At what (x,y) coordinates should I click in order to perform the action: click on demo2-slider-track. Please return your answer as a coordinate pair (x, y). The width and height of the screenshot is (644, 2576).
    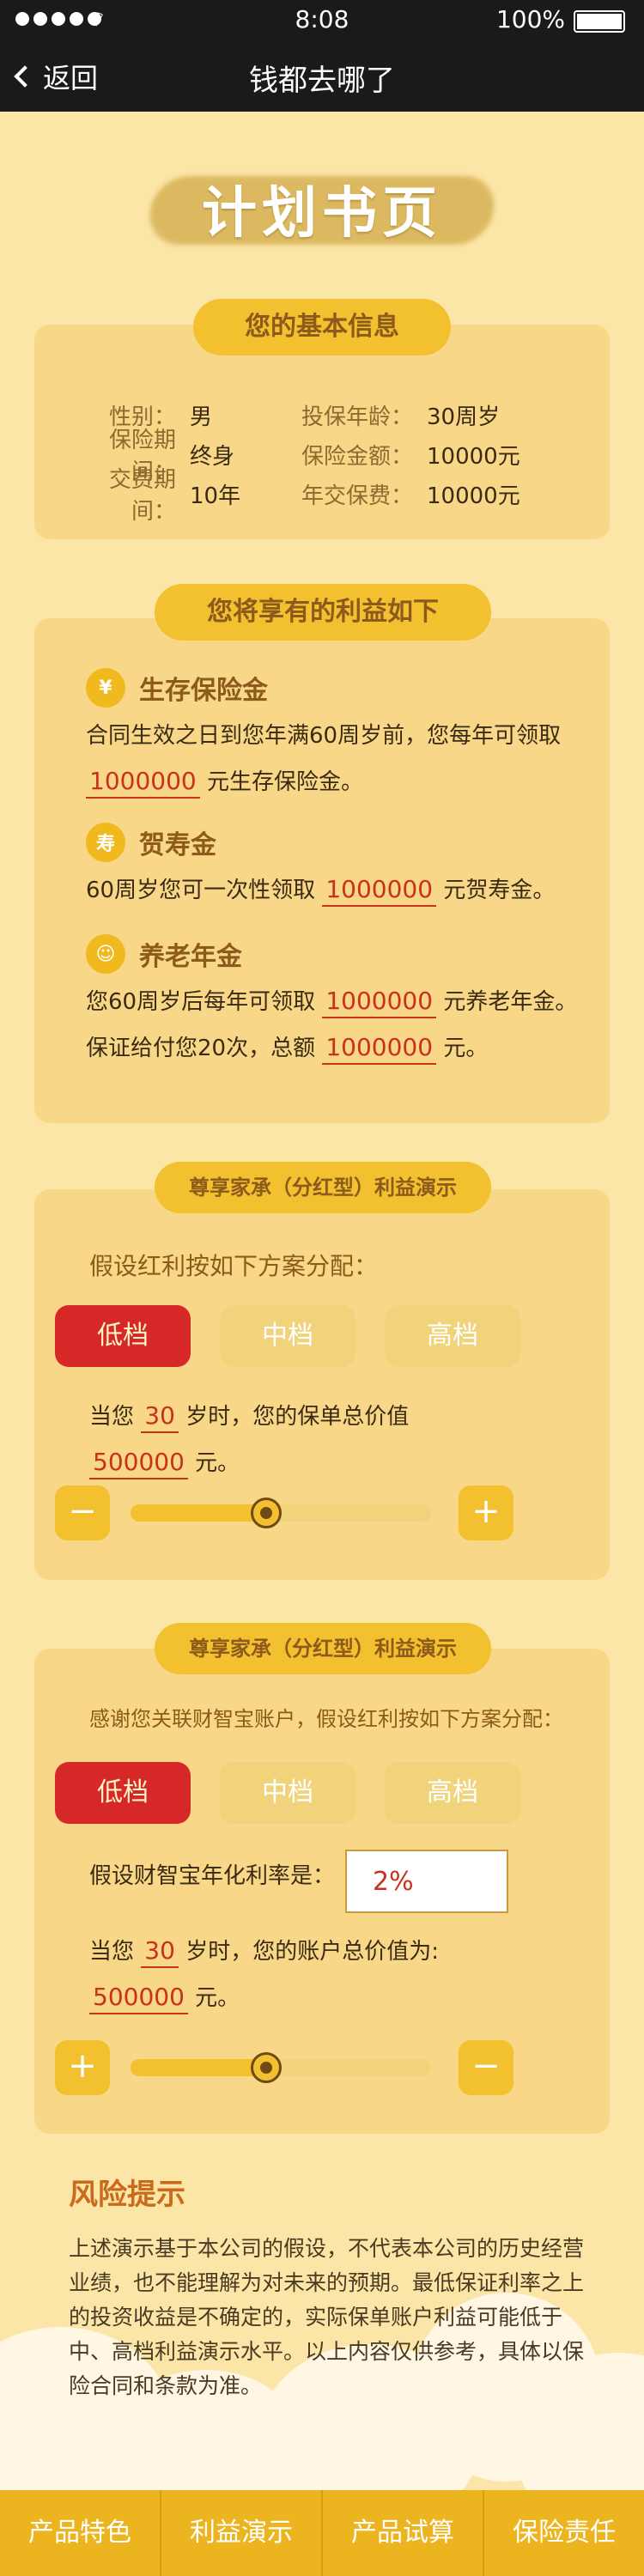
    Looking at the image, I should click on (281, 2068).